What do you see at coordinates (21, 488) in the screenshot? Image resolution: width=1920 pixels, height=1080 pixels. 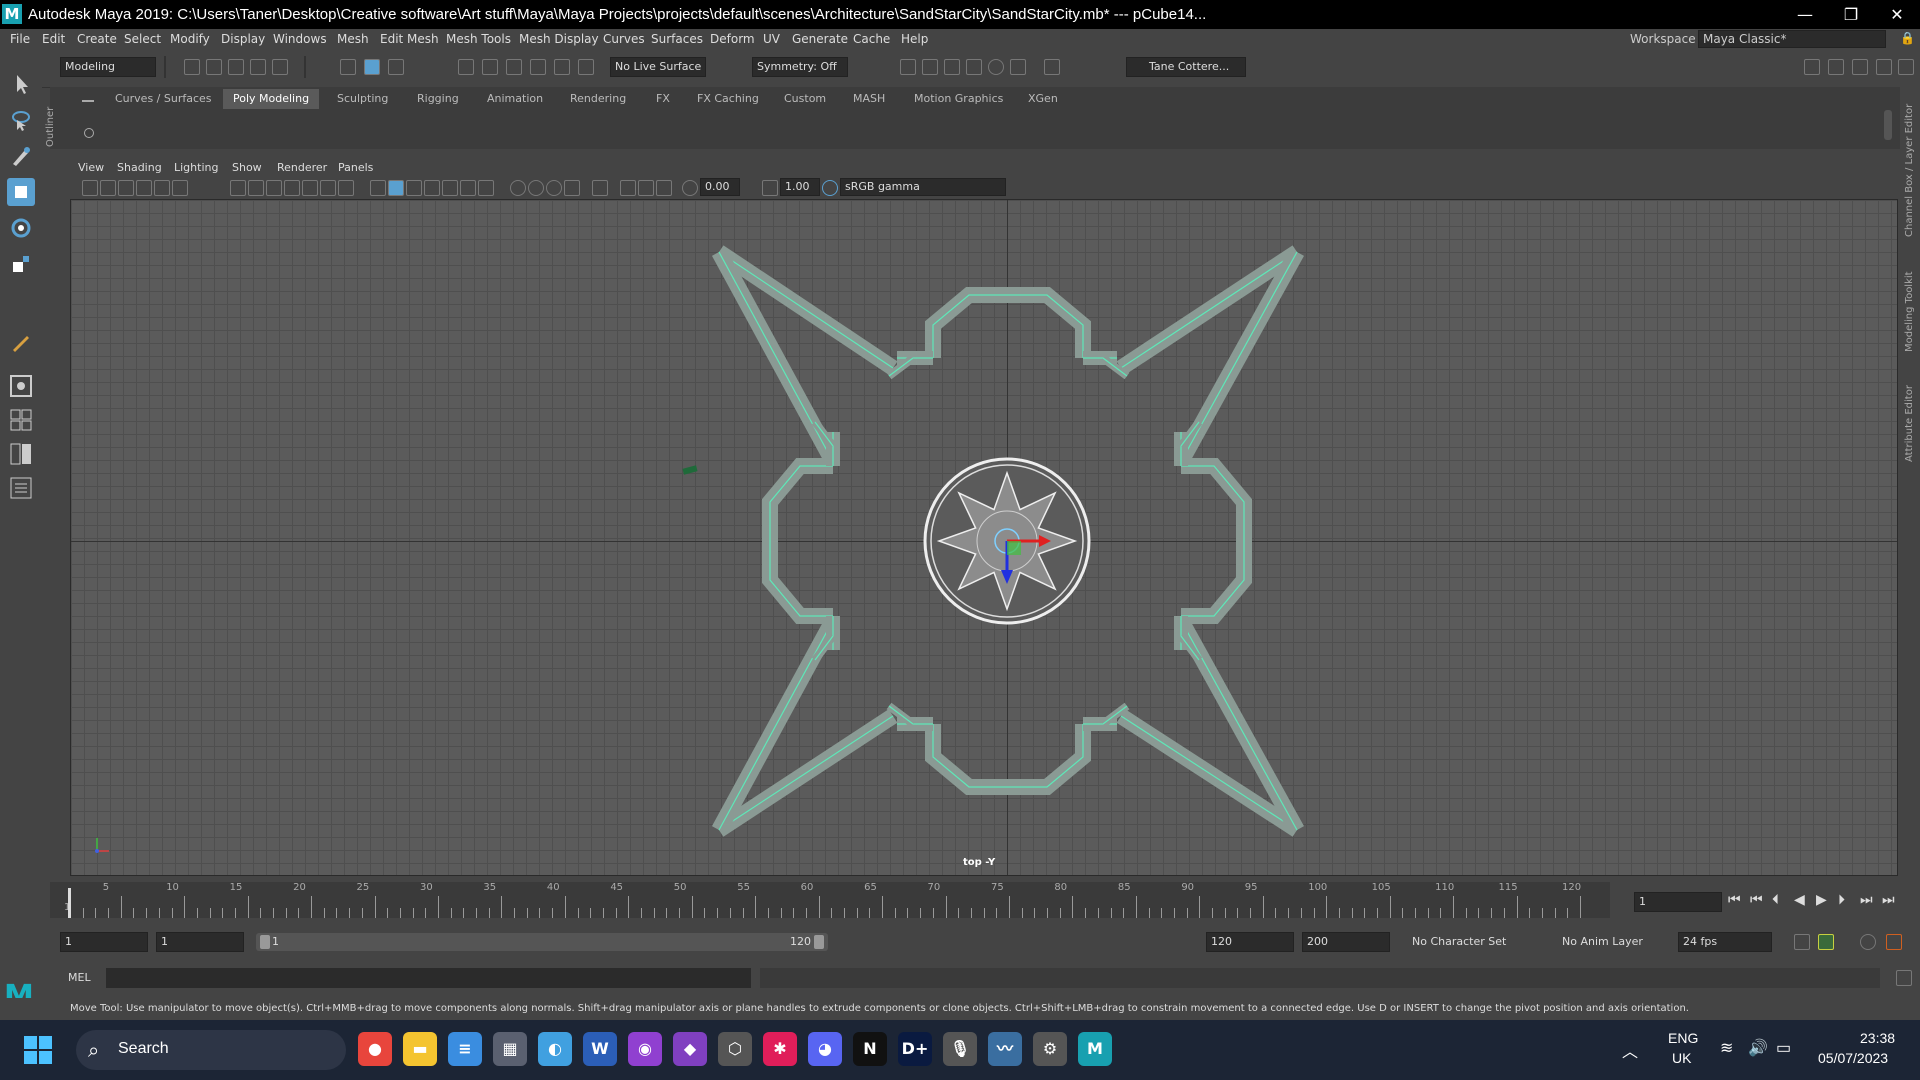 I see `outliner-layout-icon` at bounding box center [21, 488].